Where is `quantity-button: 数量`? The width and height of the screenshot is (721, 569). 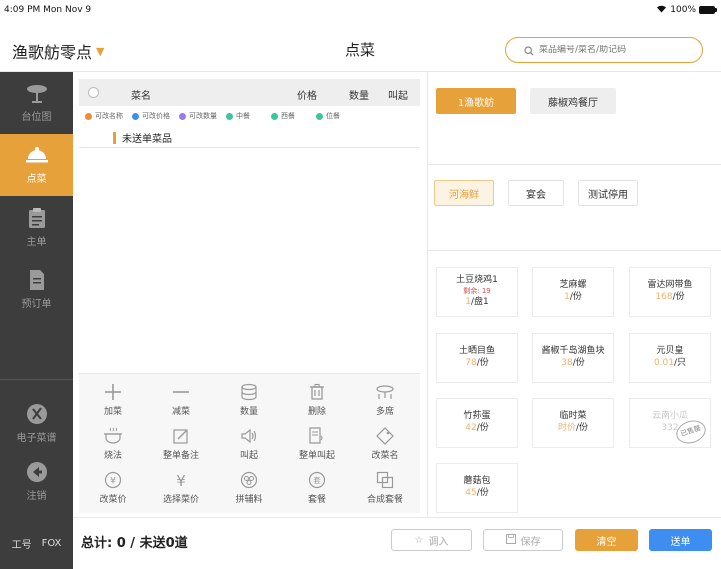 quantity-button: 数量 is located at coordinates (249, 400).